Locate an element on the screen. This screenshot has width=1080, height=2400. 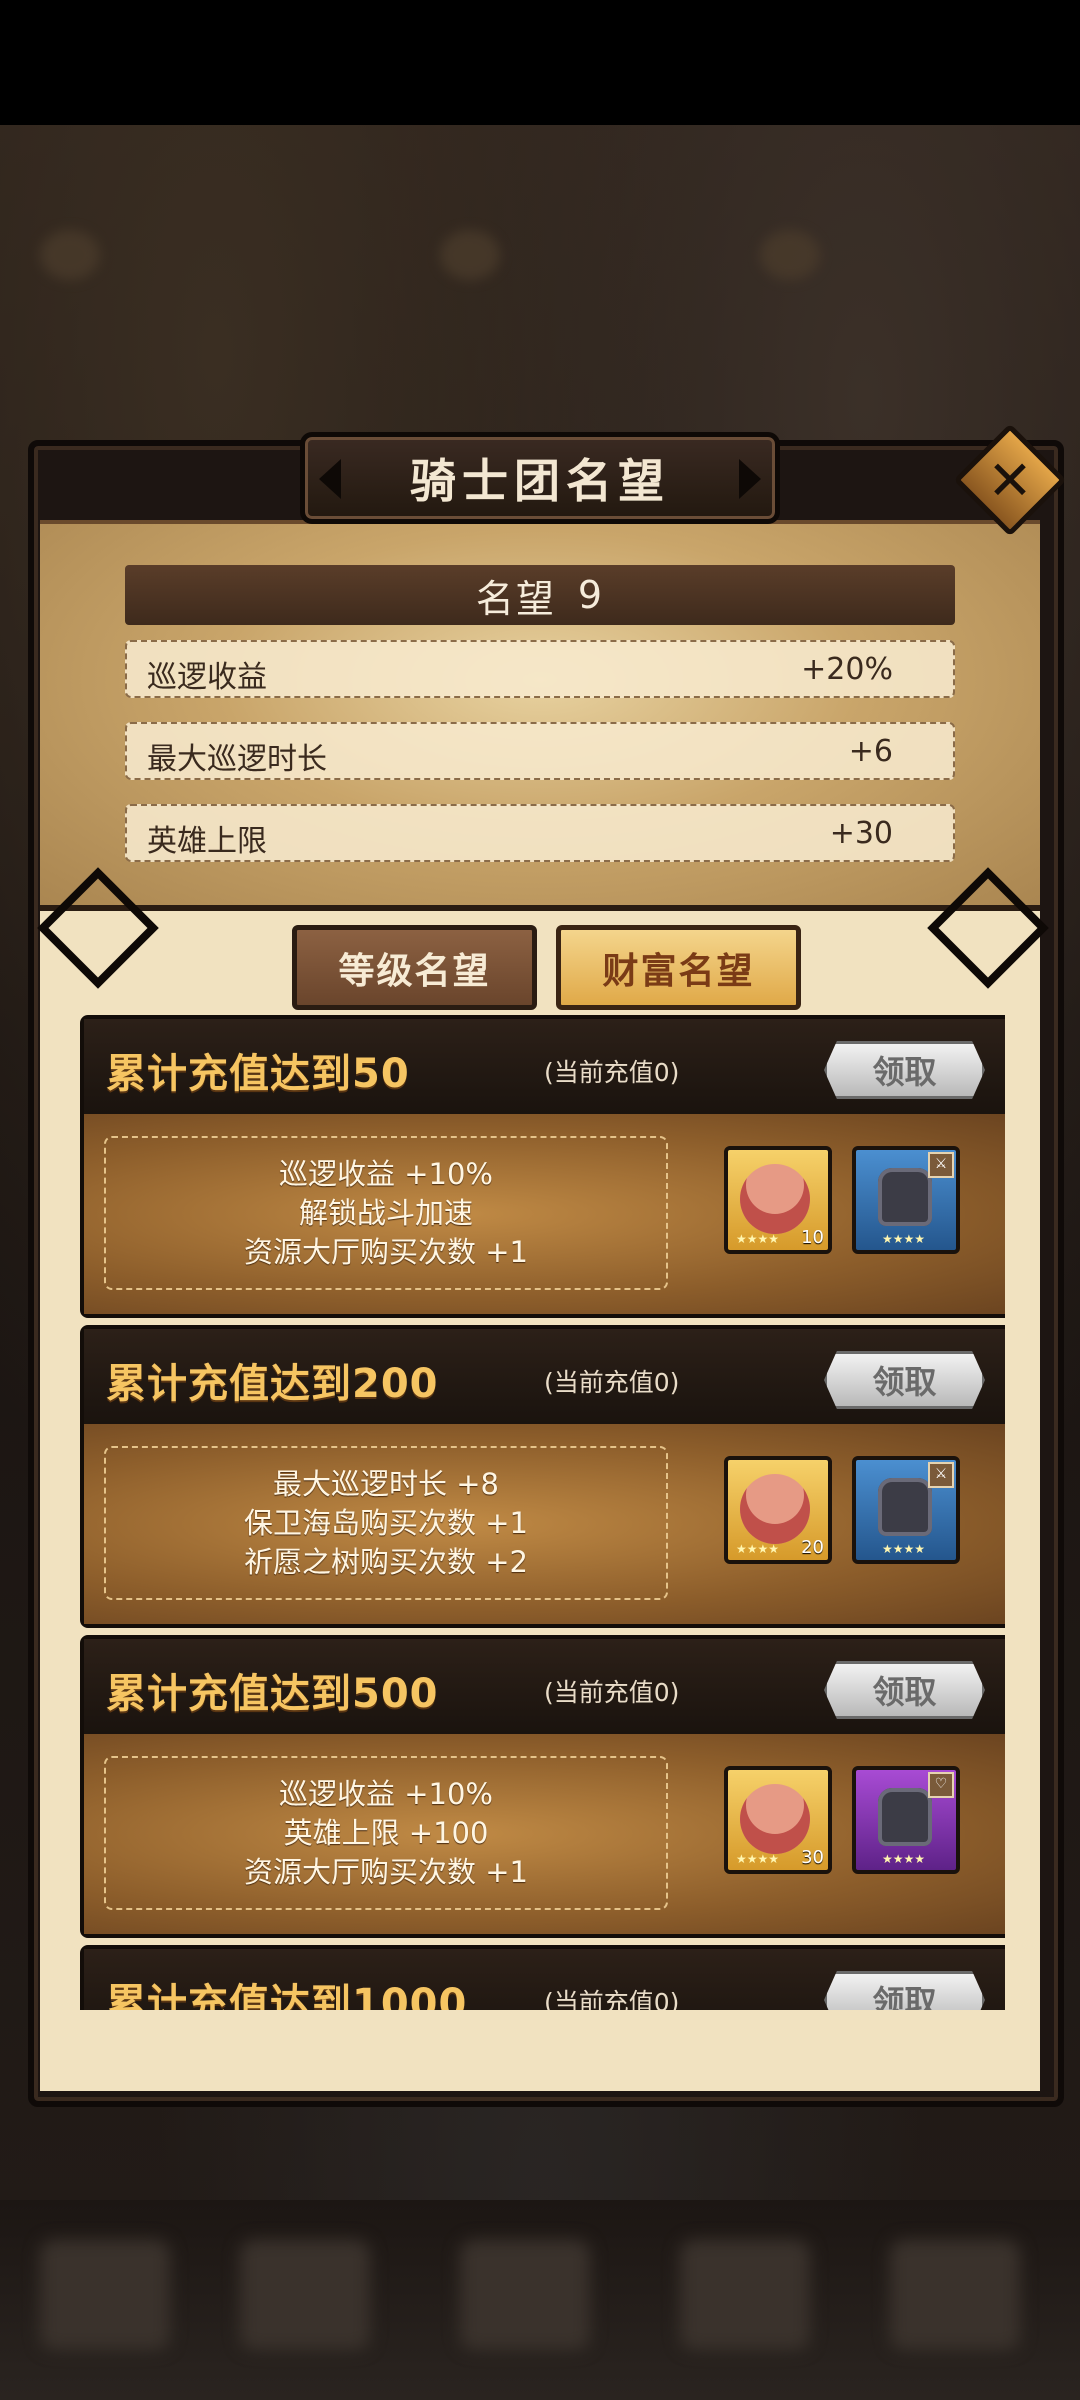
fame-label: 名望 is located at coordinates (515, 598).